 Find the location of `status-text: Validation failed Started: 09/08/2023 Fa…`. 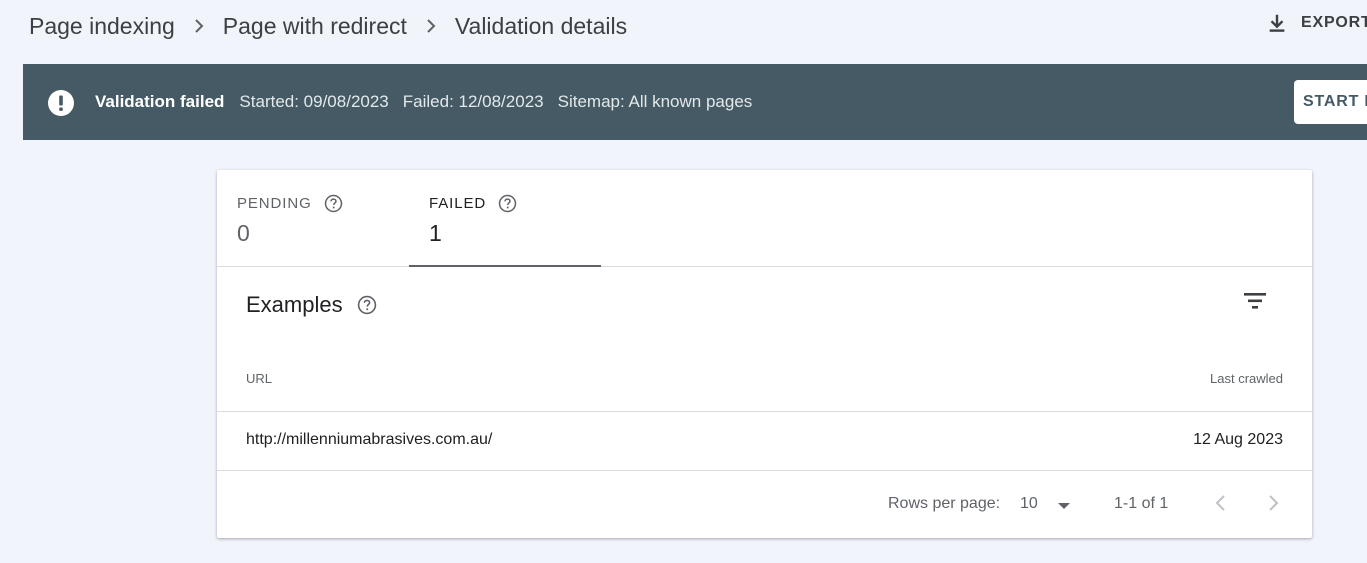

status-text: Validation failed Started: 09/08/2023 Fa… is located at coordinates (430, 102).